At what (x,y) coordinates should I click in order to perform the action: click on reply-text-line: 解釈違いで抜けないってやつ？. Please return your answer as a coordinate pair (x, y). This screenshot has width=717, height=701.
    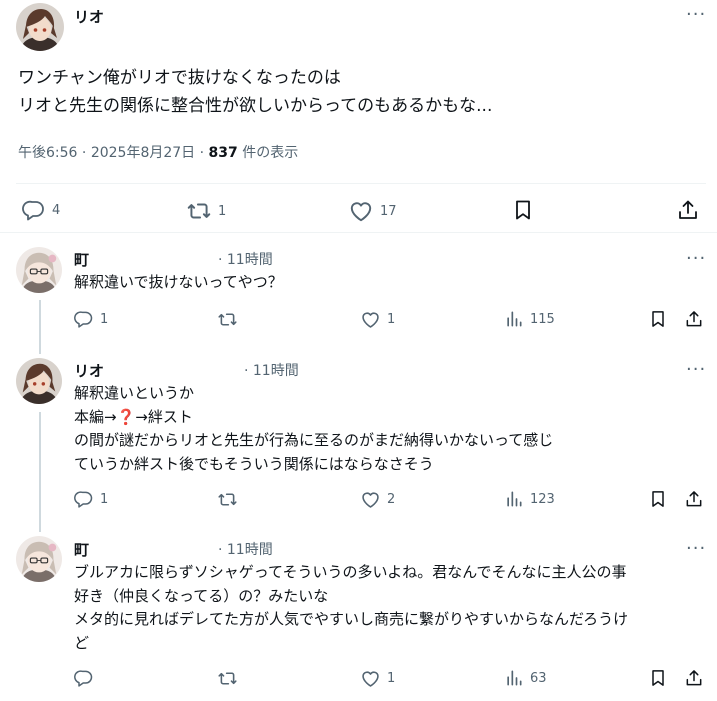
    Looking at the image, I should click on (178, 282).